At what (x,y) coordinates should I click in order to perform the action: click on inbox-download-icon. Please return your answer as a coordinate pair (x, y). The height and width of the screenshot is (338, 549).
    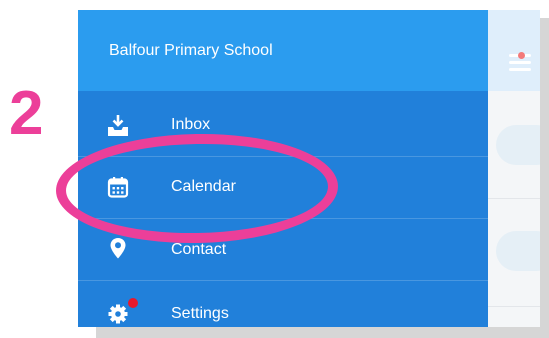
    Looking at the image, I should click on (118, 125).